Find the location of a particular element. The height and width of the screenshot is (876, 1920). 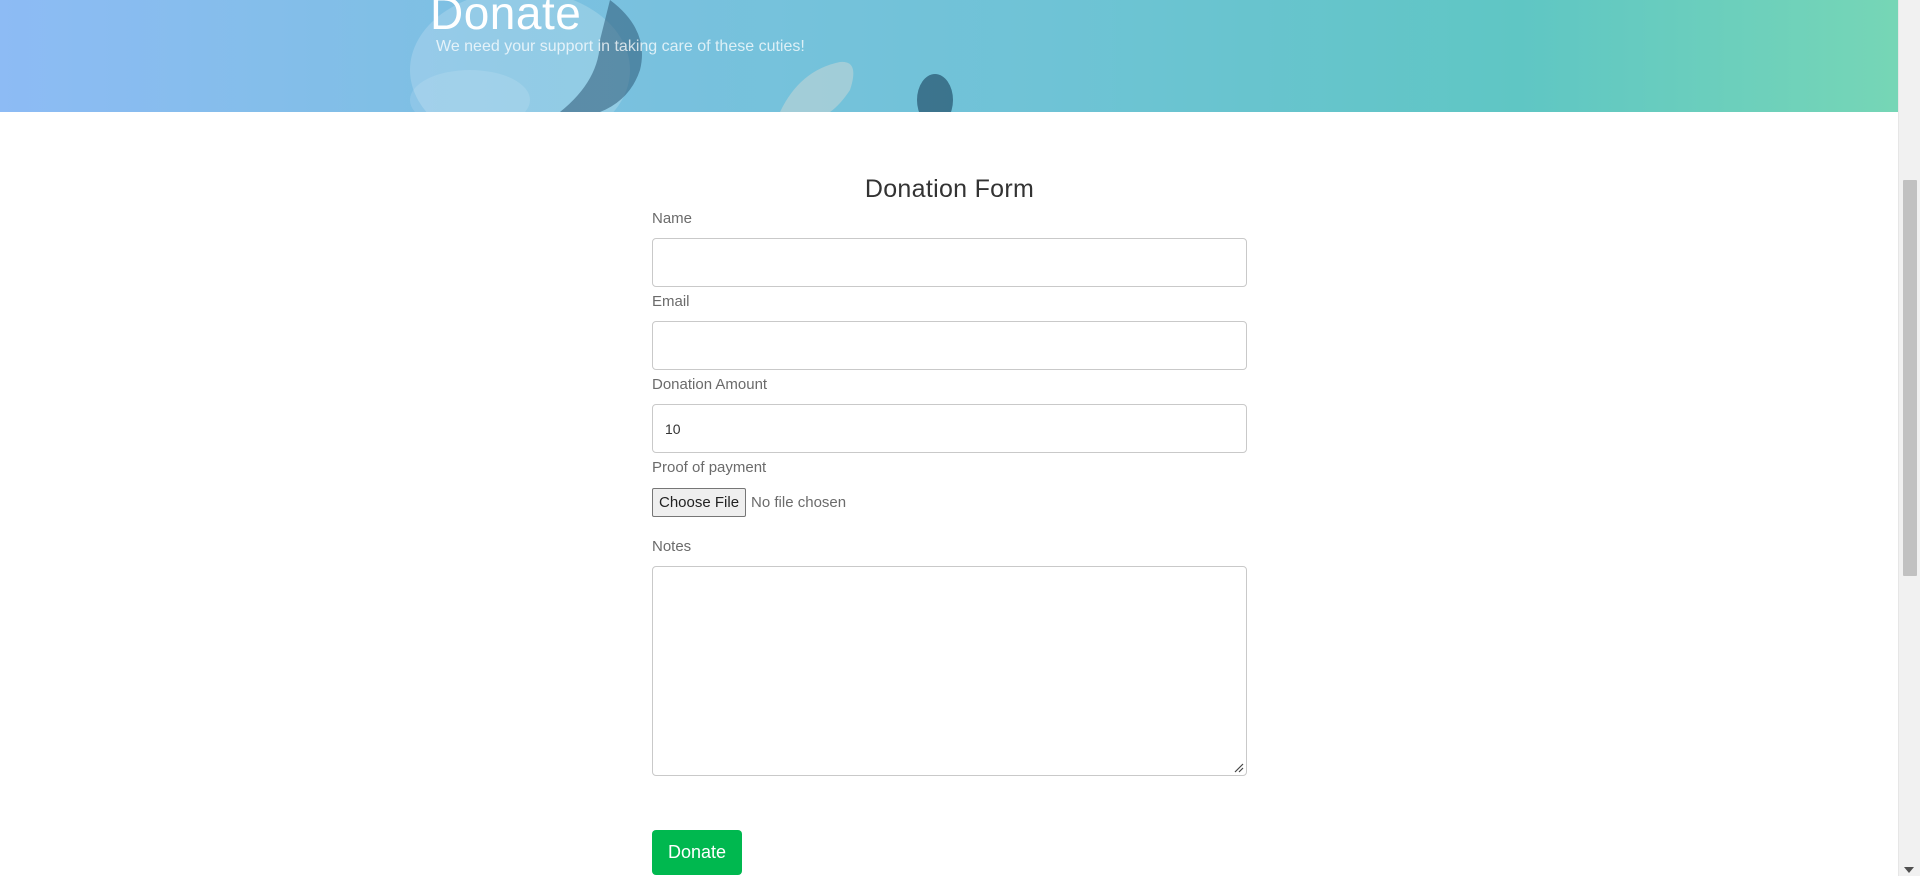

hero-title: Donate is located at coordinates (506, 19).